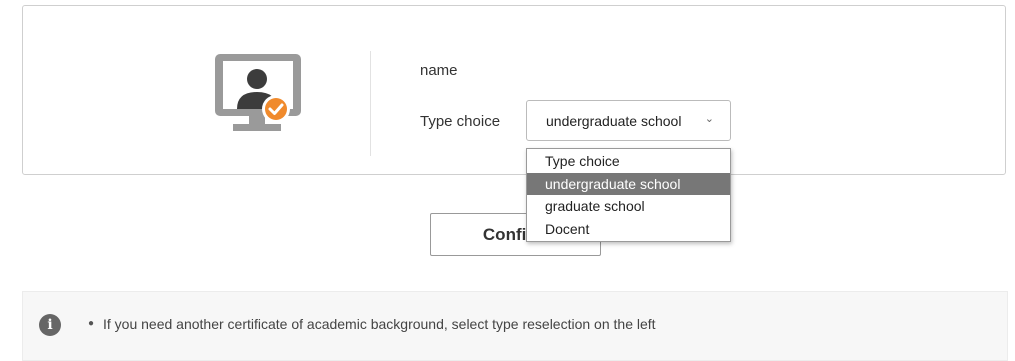  What do you see at coordinates (50, 325) in the screenshot?
I see `info-icon: i` at bounding box center [50, 325].